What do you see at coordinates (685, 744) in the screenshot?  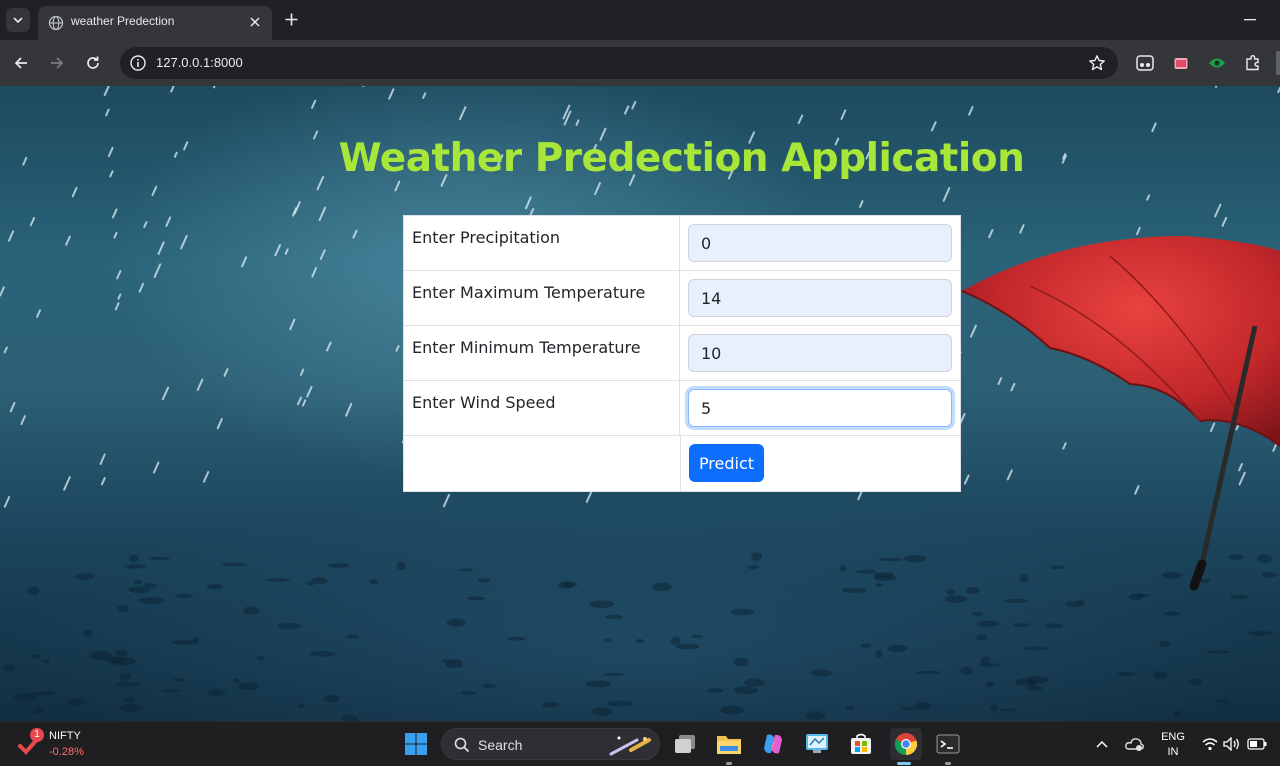 I see `task-view-button` at bounding box center [685, 744].